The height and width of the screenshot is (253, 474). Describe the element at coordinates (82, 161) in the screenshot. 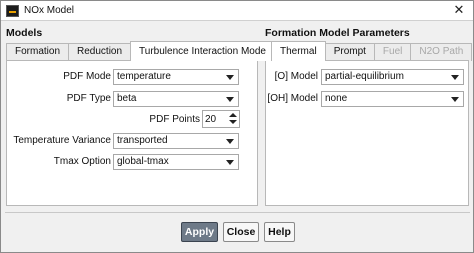

I see `tmax-option-label: Tmax Option` at that location.